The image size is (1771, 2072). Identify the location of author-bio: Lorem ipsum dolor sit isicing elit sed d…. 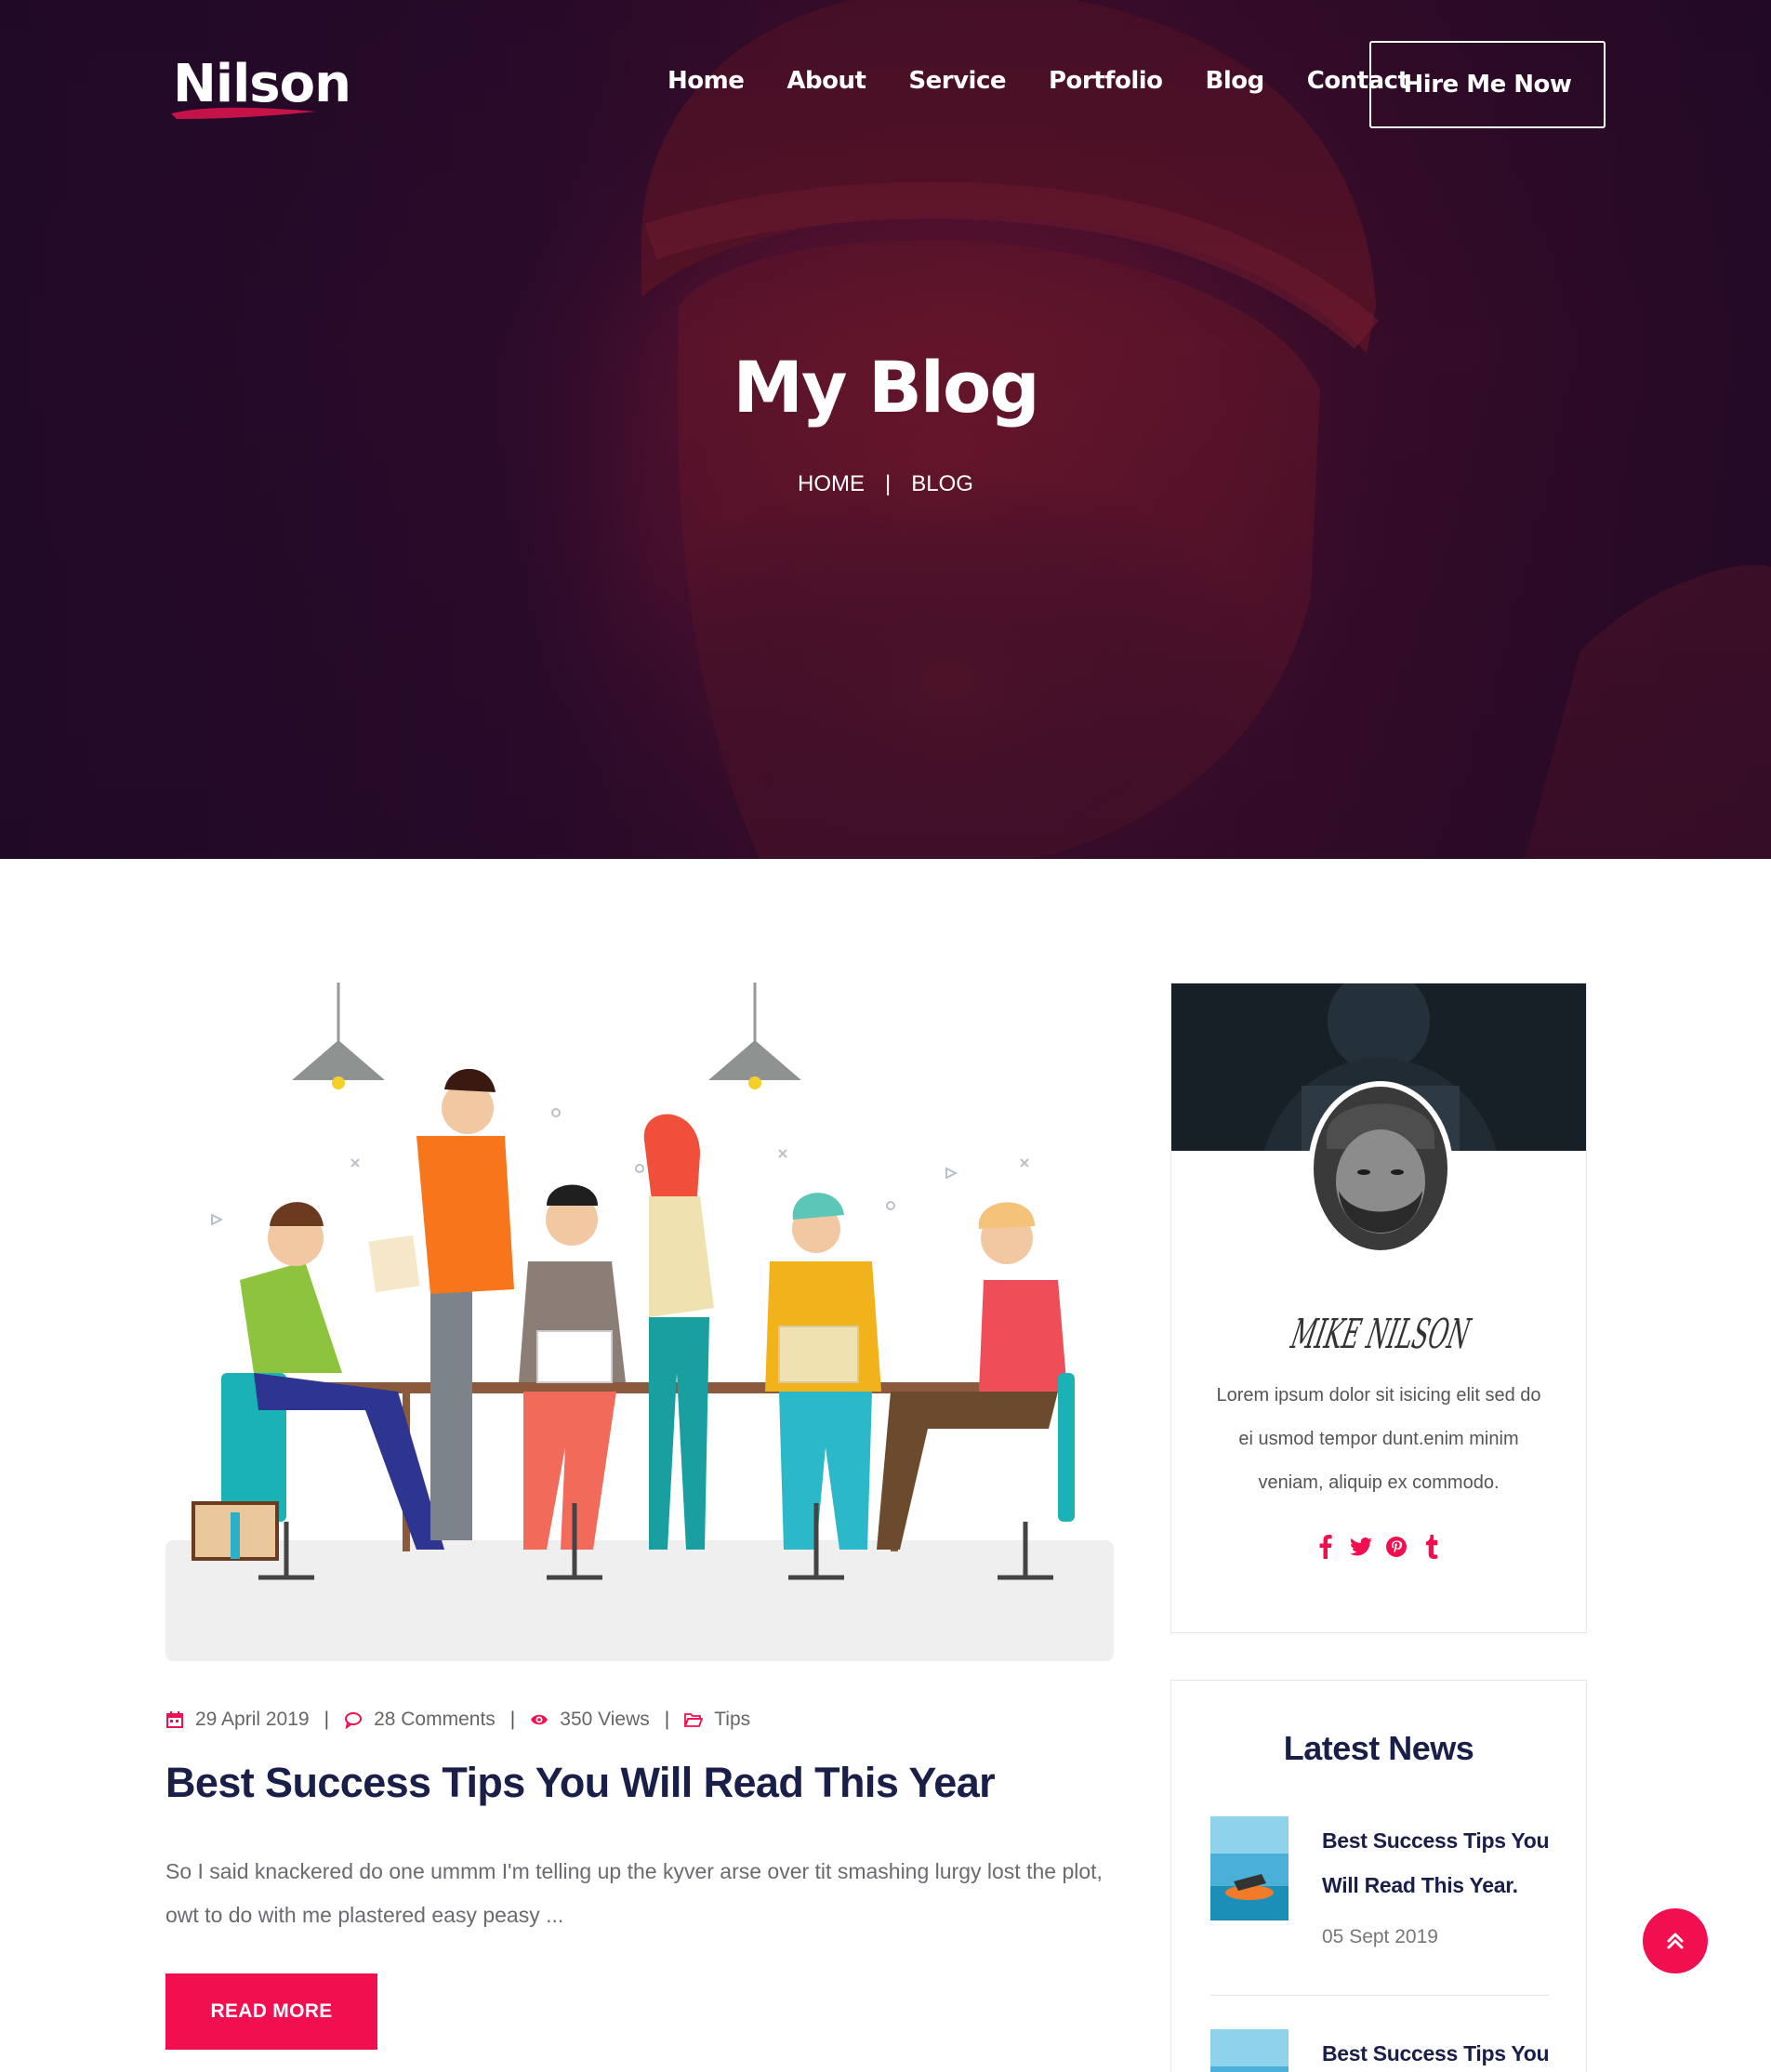
(1379, 1439).